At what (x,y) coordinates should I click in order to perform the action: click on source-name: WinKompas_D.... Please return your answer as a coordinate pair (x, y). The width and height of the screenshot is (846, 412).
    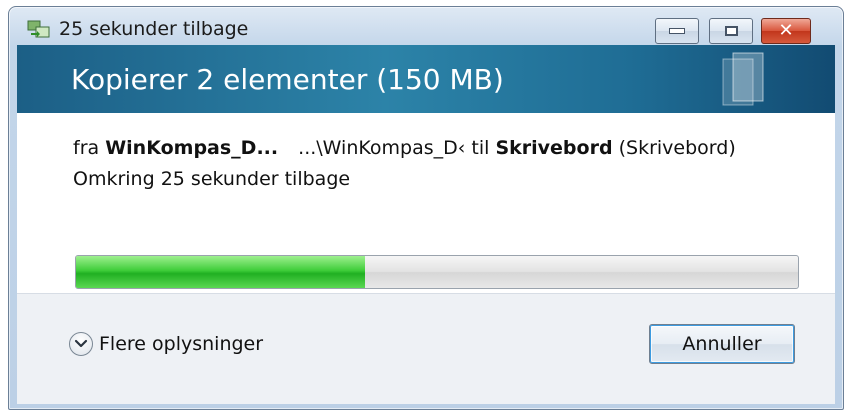
    Looking at the image, I should click on (191, 148).